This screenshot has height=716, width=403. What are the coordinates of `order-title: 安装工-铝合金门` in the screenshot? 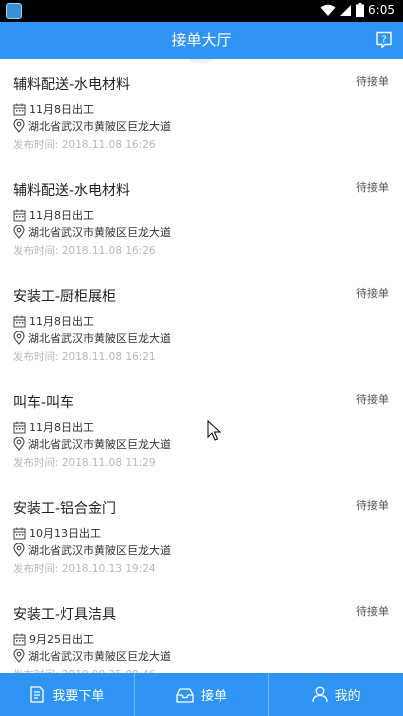 It's located at (65, 509).